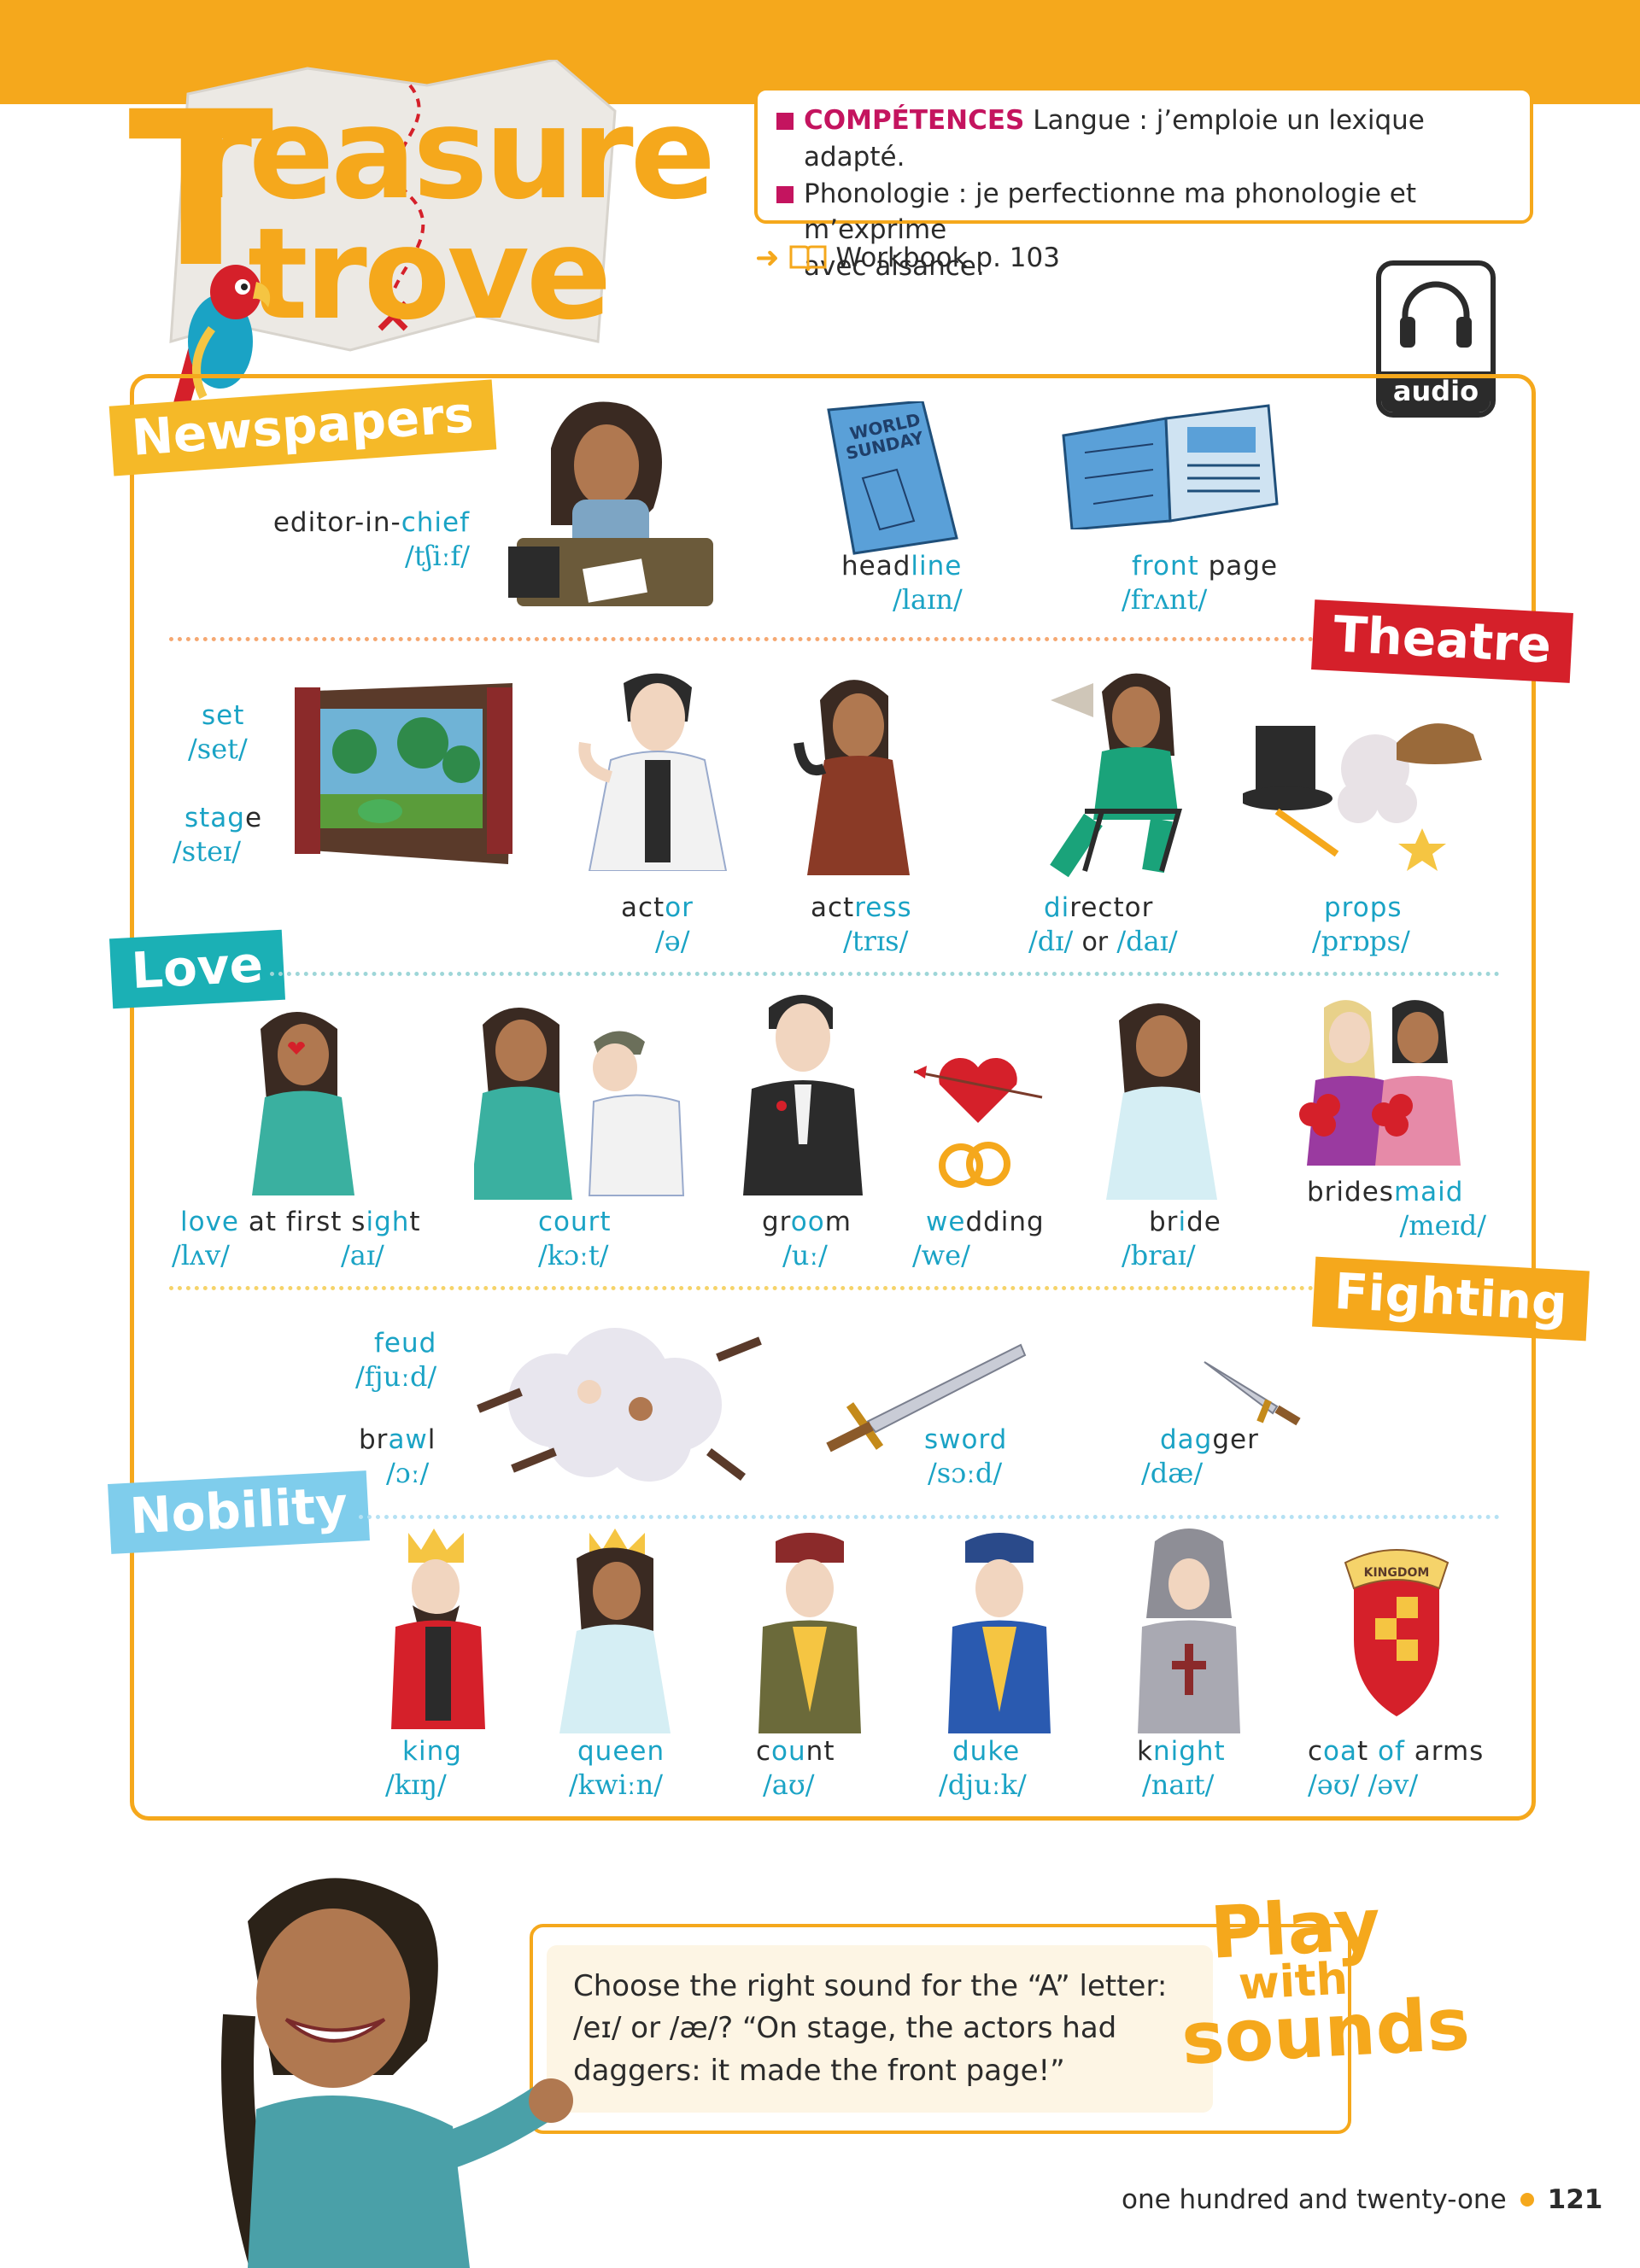 This screenshot has width=1640, height=2268. I want to click on vocab-bride: bride /braɪ/, so click(1171, 1239).